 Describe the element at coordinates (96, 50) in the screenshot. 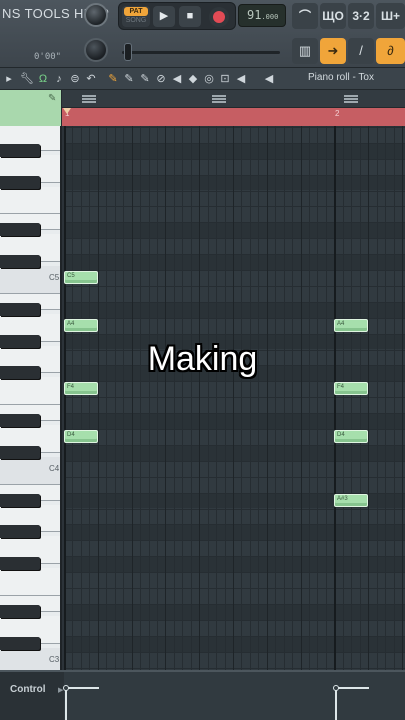

I see `master-pitch-knob` at that location.